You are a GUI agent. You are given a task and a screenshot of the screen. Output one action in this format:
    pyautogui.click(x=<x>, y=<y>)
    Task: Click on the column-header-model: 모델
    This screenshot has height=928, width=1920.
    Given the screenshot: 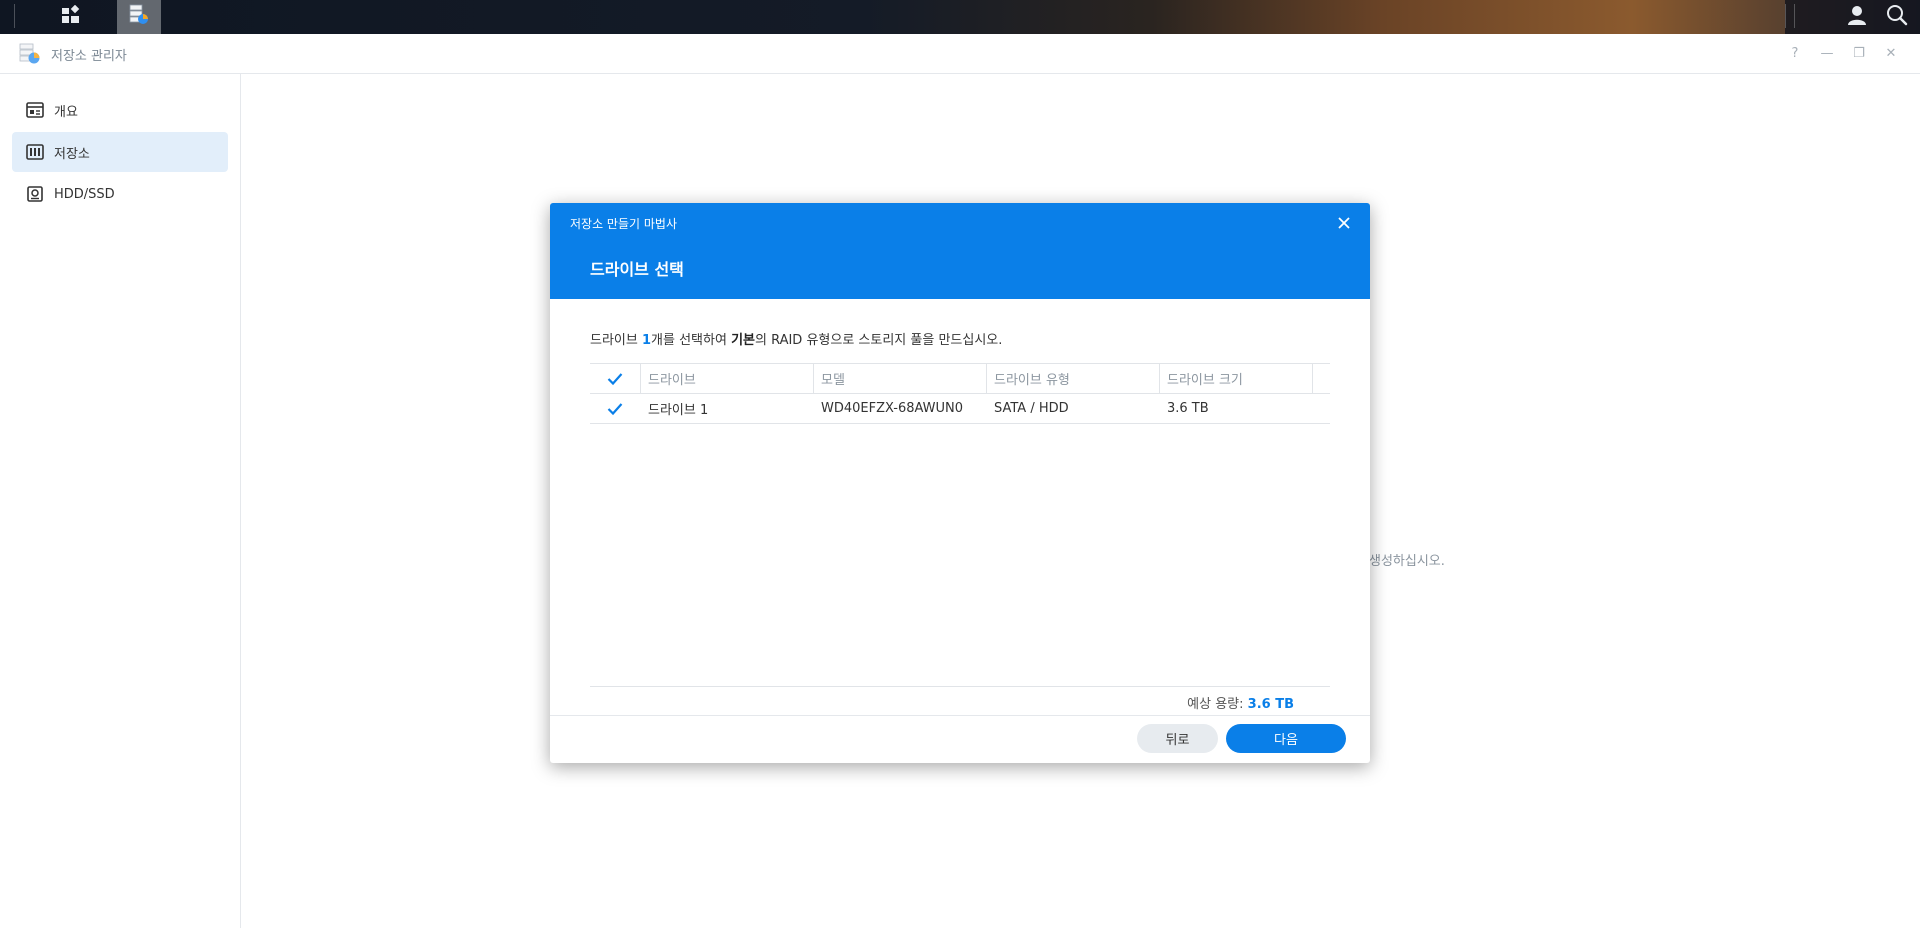 What is the action you would take?
    pyautogui.click(x=833, y=378)
    